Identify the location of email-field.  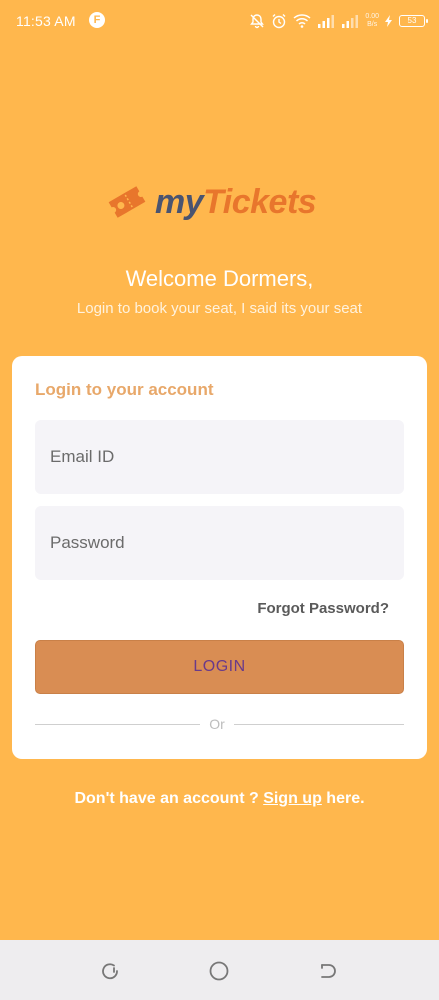
(219, 457).